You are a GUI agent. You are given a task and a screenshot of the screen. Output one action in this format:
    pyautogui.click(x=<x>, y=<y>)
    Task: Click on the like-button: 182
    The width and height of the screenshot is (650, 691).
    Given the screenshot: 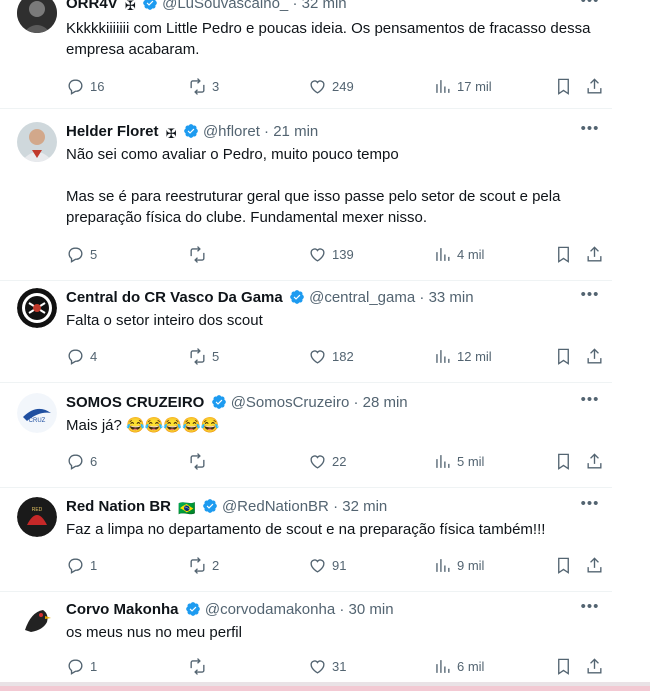 What is the action you would take?
    pyautogui.click(x=331, y=356)
    